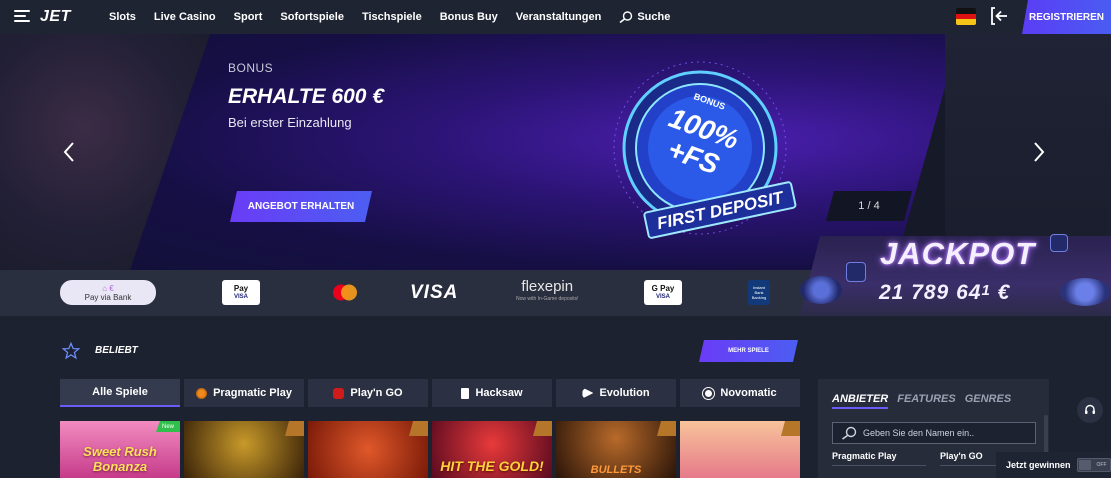 Image resolution: width=1111 pixels, height=478 pixels. Describe the element at coordinates (879, 465) in the screenshot. I see `provider-divider` at that location.